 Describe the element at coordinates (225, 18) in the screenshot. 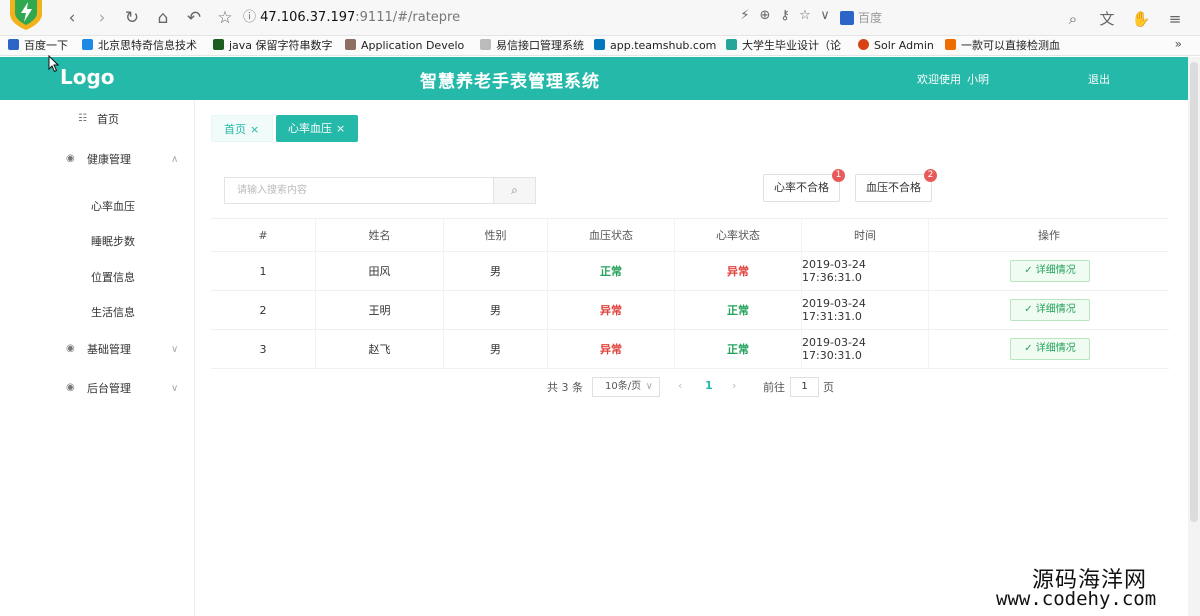

I see `star-icon: ☆` at that location.